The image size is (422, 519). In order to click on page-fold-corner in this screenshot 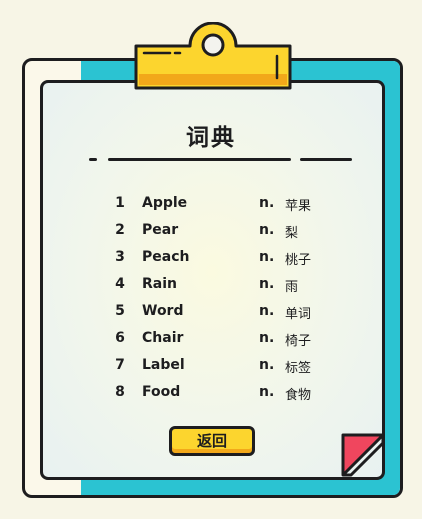, I will do `click(363, 455)`.